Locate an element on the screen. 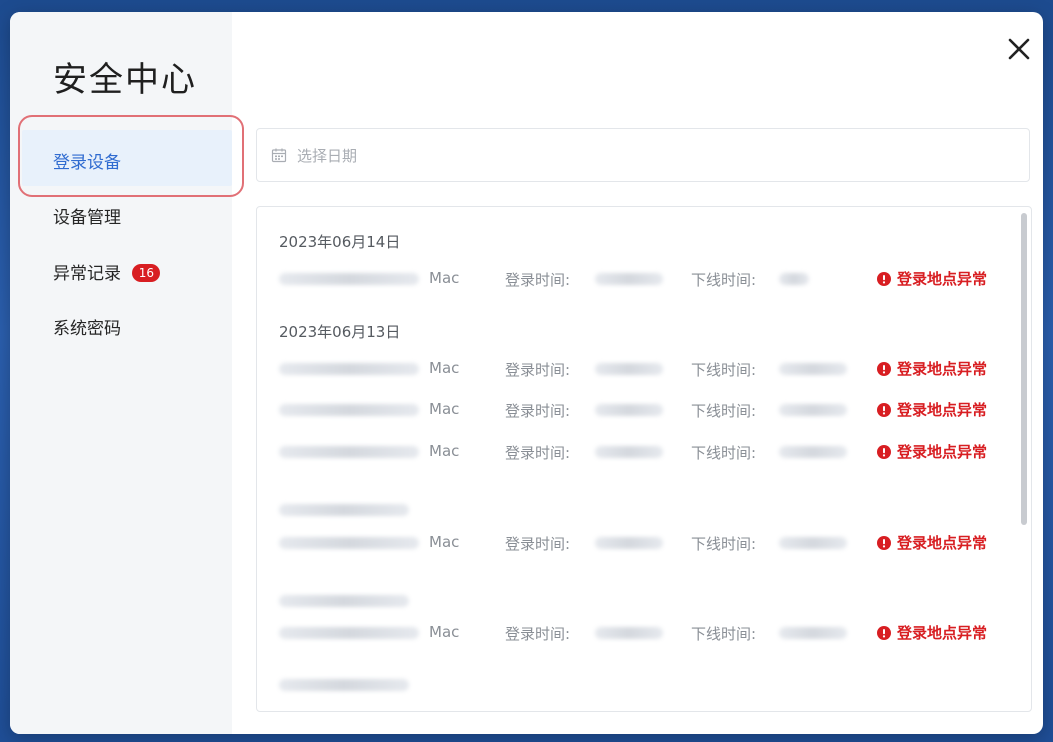  close-button is located at coordinates (1019, 49).